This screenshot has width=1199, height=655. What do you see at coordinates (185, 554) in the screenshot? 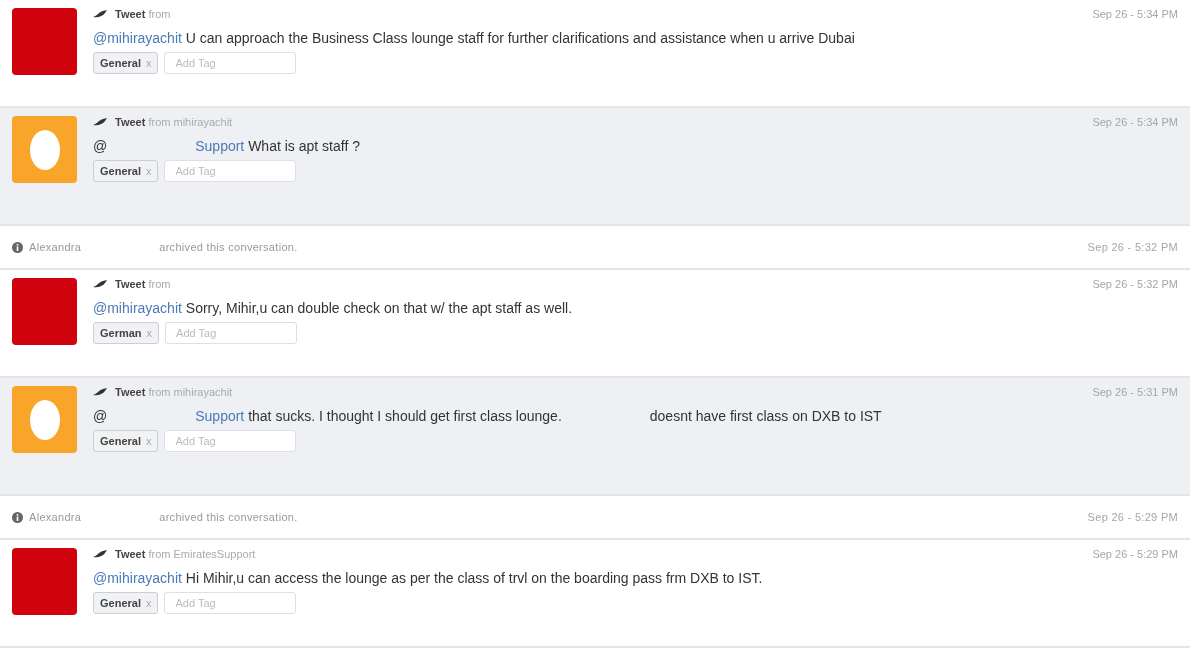
I see `tweet-source: Tweet from EmiratesSupport` at bounding box center [185, 554].